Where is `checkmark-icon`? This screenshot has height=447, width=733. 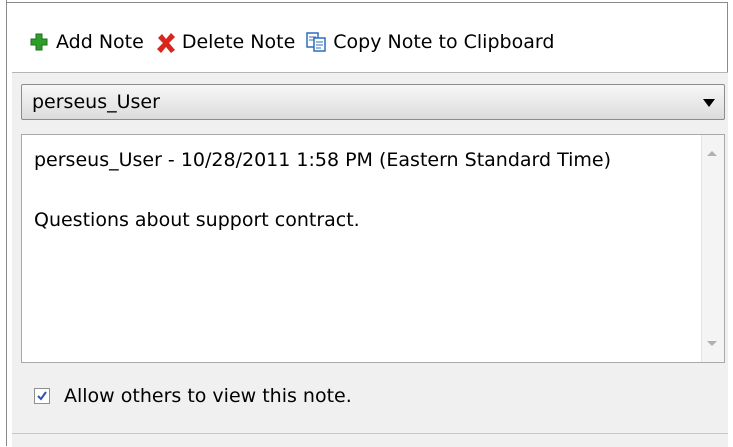 checkmark-icon is located at coordinates (42, 396).